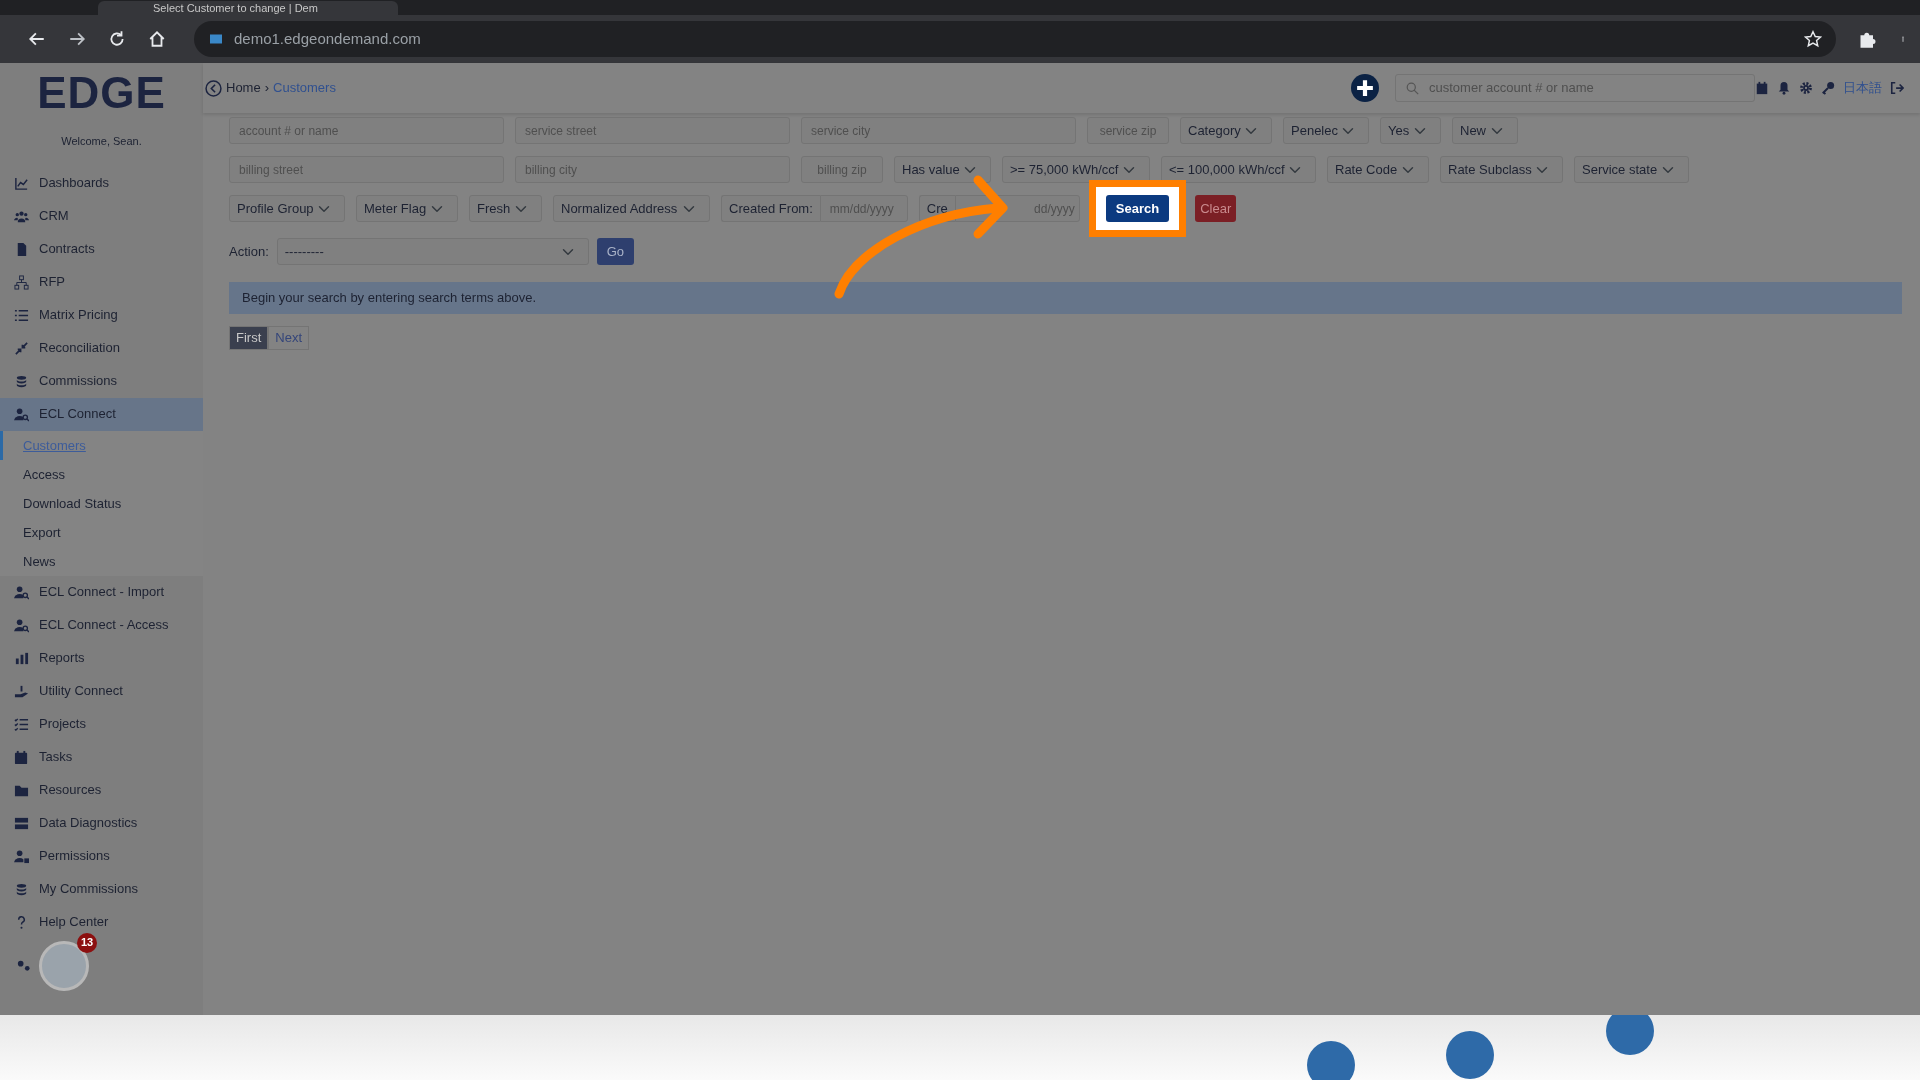 Image resolution: width=1920 pixels, height=1080 pixels. Describe the element at coordinates (249, 251) in the screenshot. I see `field-label: Action:` at that location.